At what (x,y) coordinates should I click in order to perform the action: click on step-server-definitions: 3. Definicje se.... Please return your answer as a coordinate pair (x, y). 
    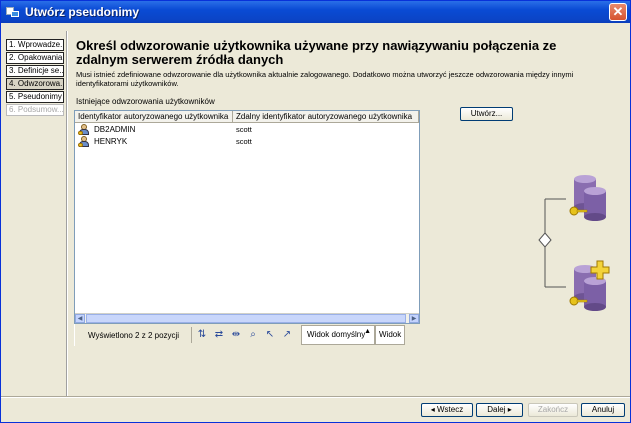
    Looking at the image, I should click on (35, 71).